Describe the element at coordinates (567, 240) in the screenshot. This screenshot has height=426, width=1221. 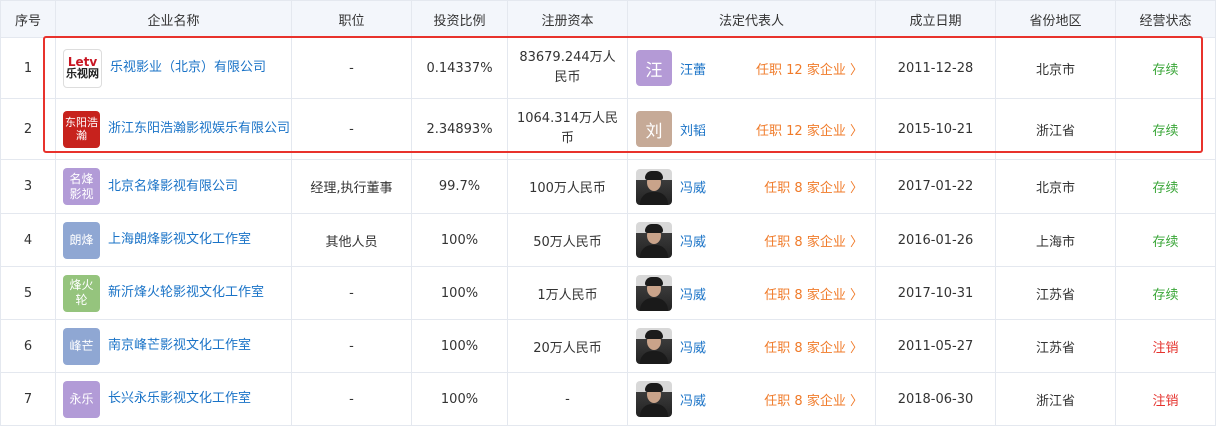
I see `capital-cell: 50万人民币` at that location.